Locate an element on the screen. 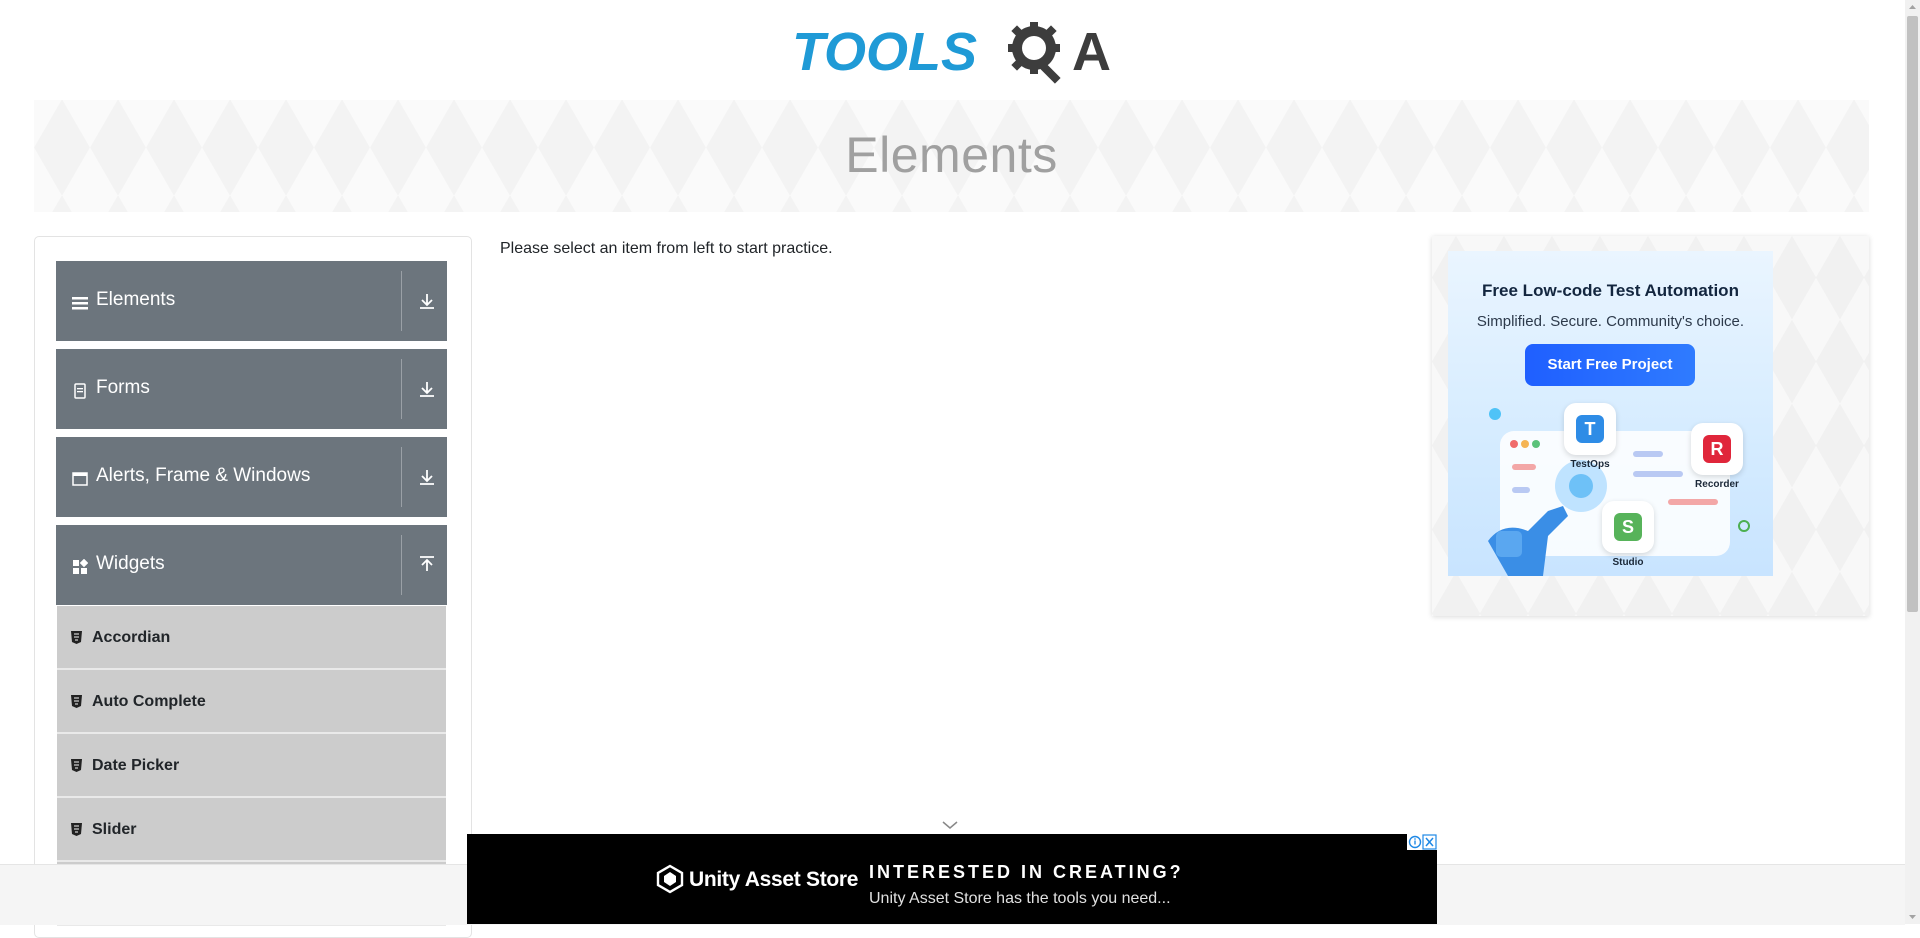 The width and height of the screenshot is (1920, 938). sidebar-group-label: Alerts, Frame & Windows is located at coordinates (203, 475).